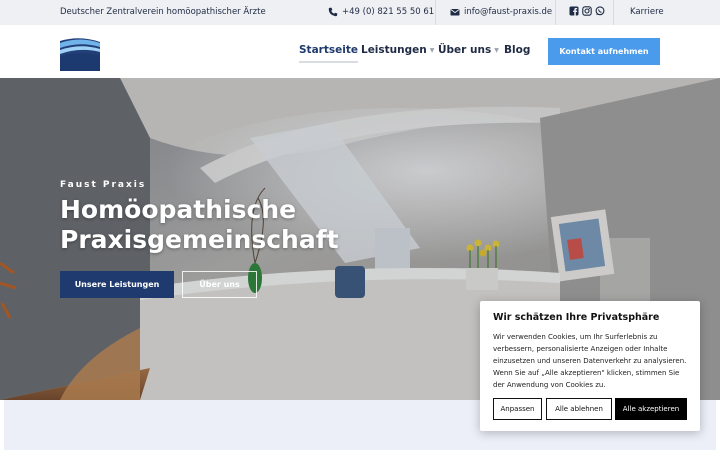  What do you see at coordinates (574, 11) in the screenshot?
I see `facebook-icon` at bounding box center [574, 11].